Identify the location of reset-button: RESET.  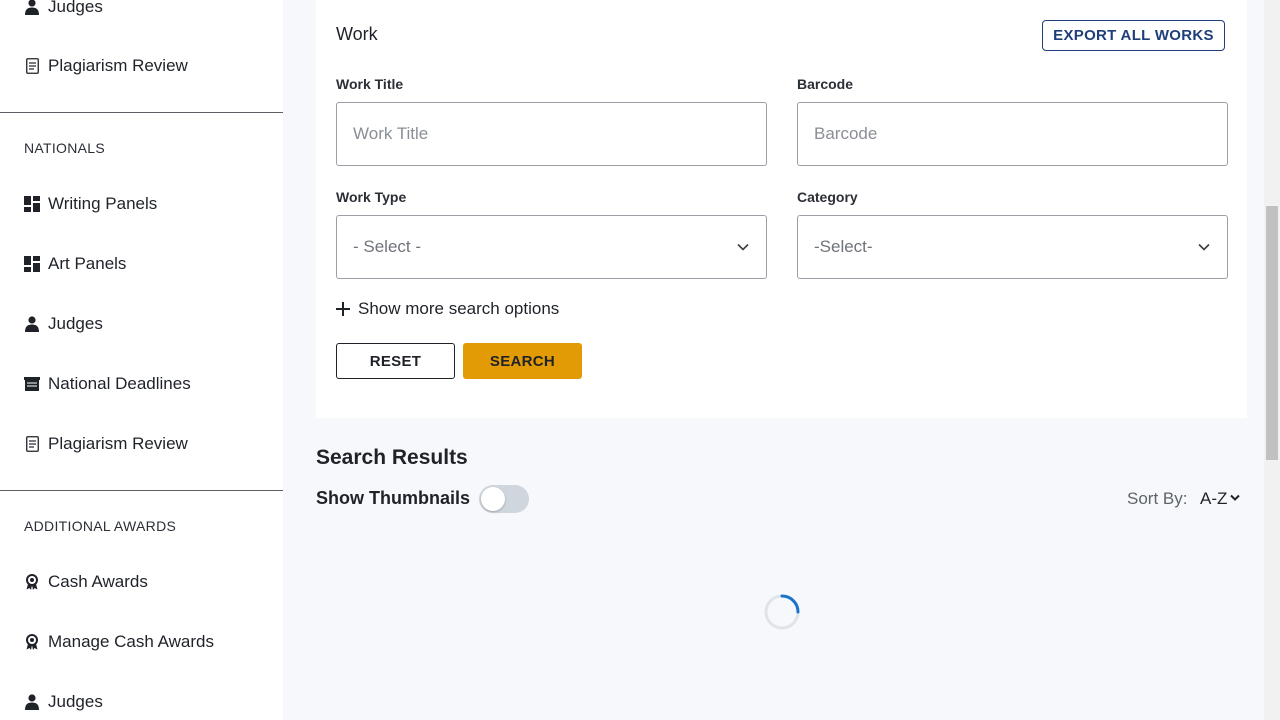
(395, 361).